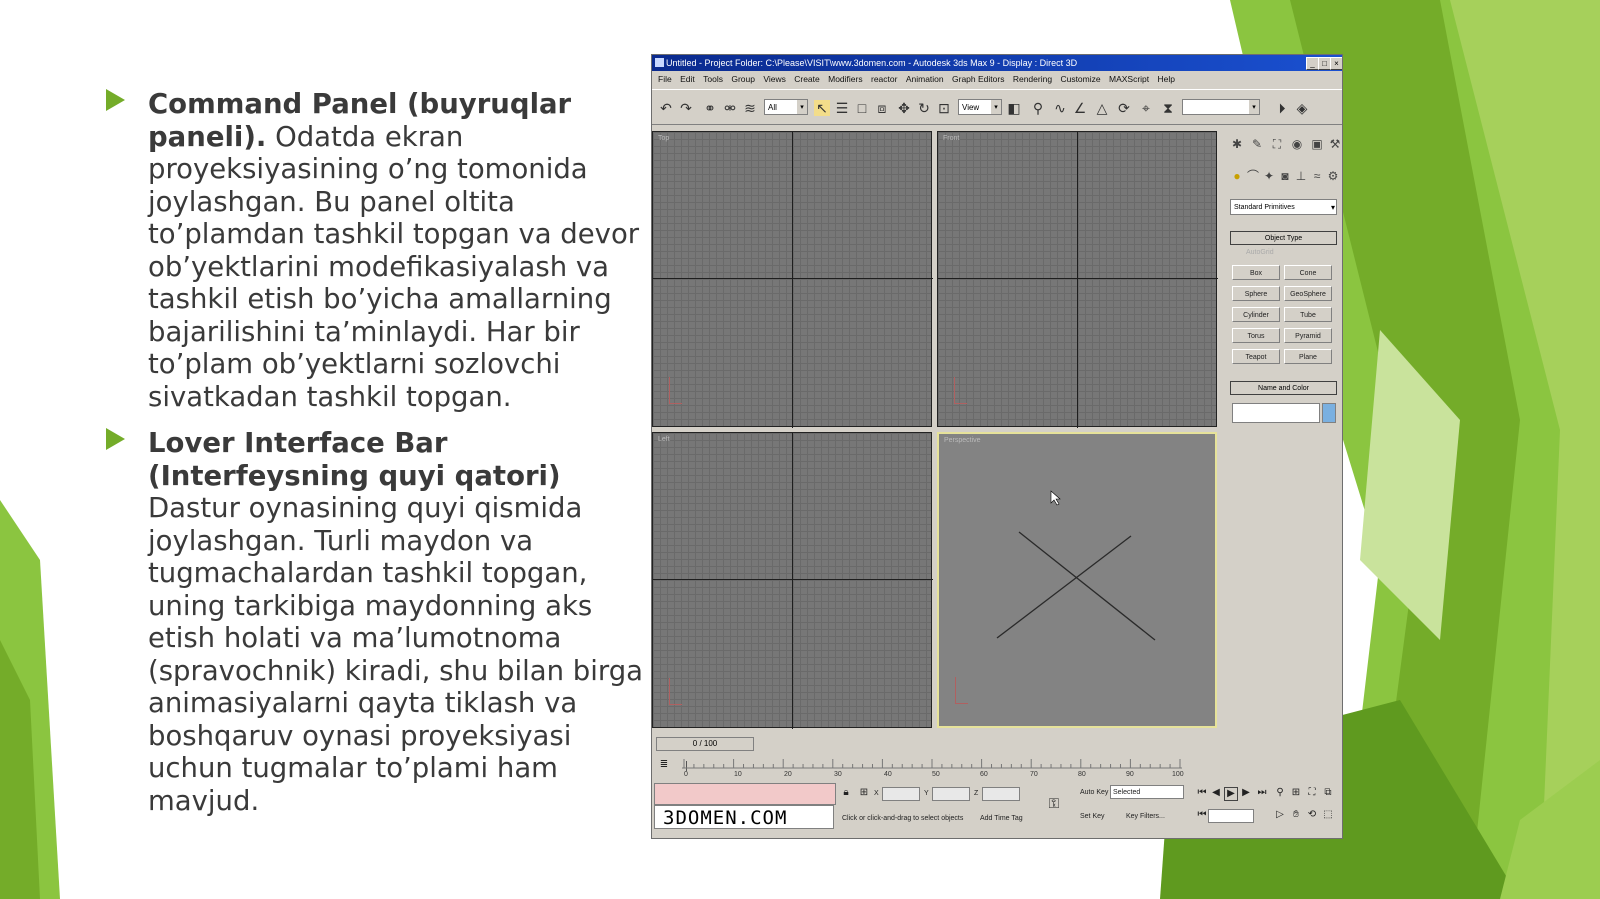 The height and width of the screenshot is (899, 1600). What do you see at coordinates (1283, 238) in the screenshot?
I see `object-type-rollout: Object Type` at bounding box center [1283, 238].